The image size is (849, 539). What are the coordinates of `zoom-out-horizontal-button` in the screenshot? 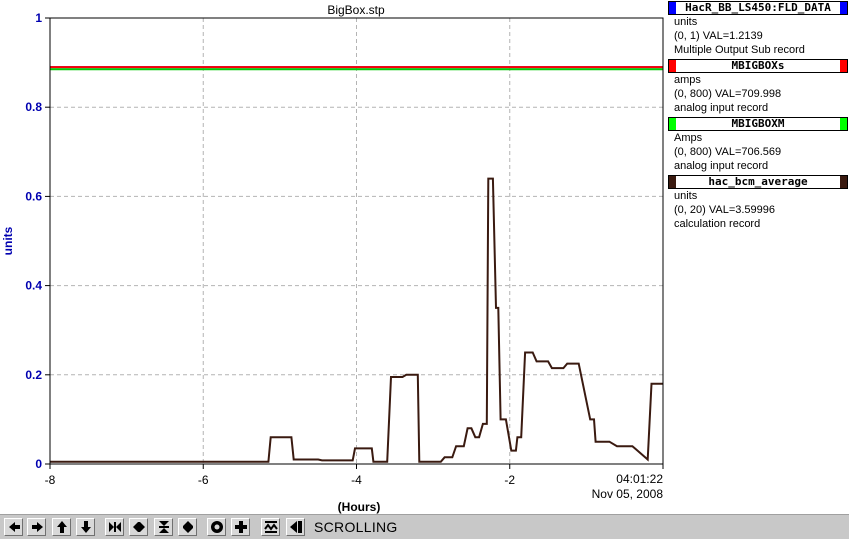 It's located at (138, 527).